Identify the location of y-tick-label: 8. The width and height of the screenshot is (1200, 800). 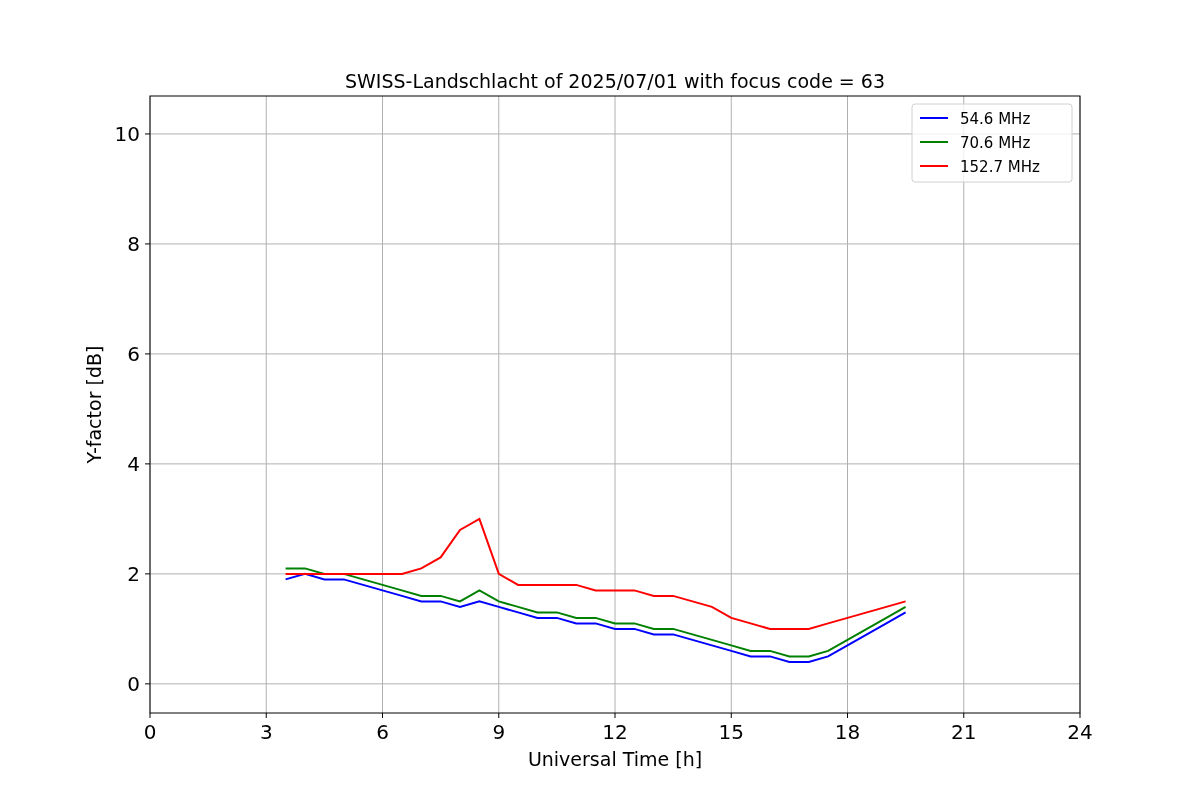
(133, 243).